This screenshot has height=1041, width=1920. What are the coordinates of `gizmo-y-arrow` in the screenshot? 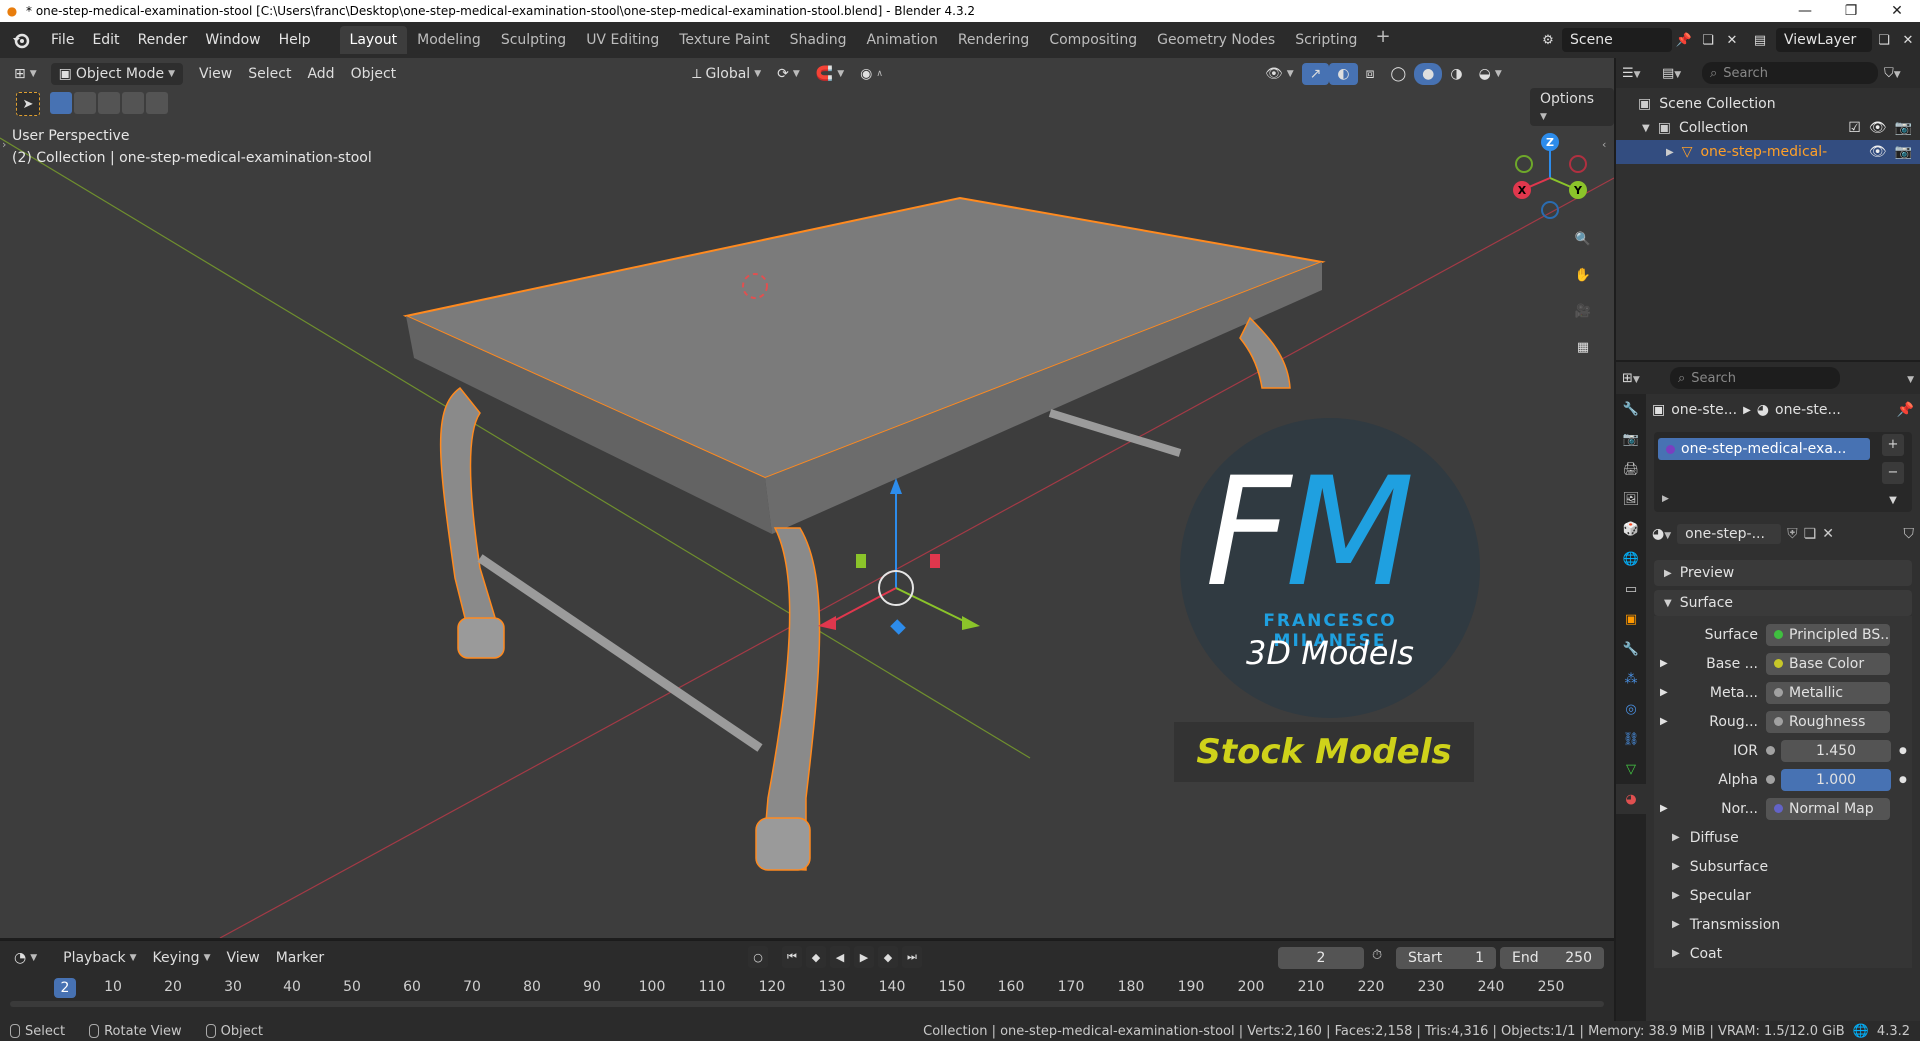 It's located at (933, 606).